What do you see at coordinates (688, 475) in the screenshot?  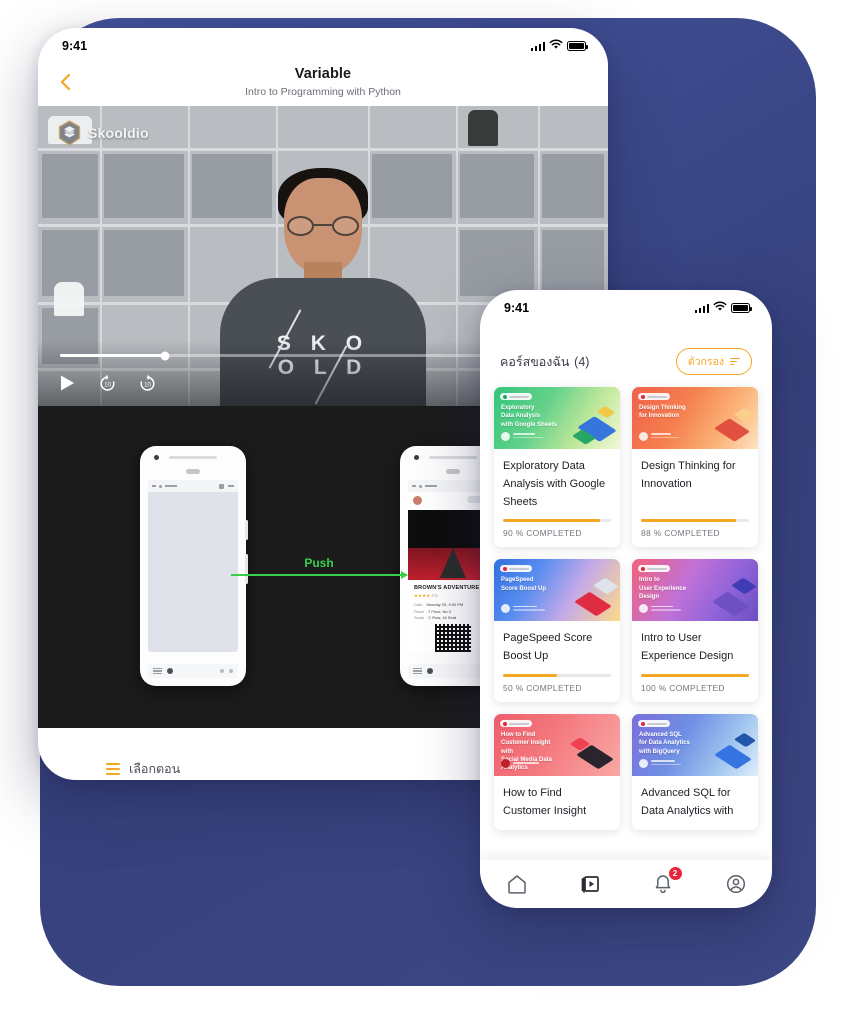 I see `course-title: Design Thinking for Innovation` at bounding box center [688, 475].